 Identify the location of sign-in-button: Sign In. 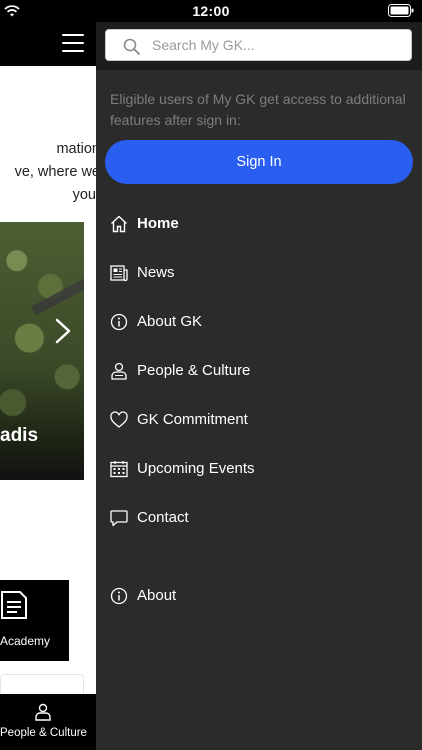
(259, 162).